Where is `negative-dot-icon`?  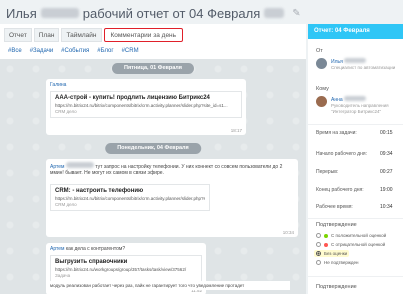
negative-dot-icon is located at coordinates (326, 244).